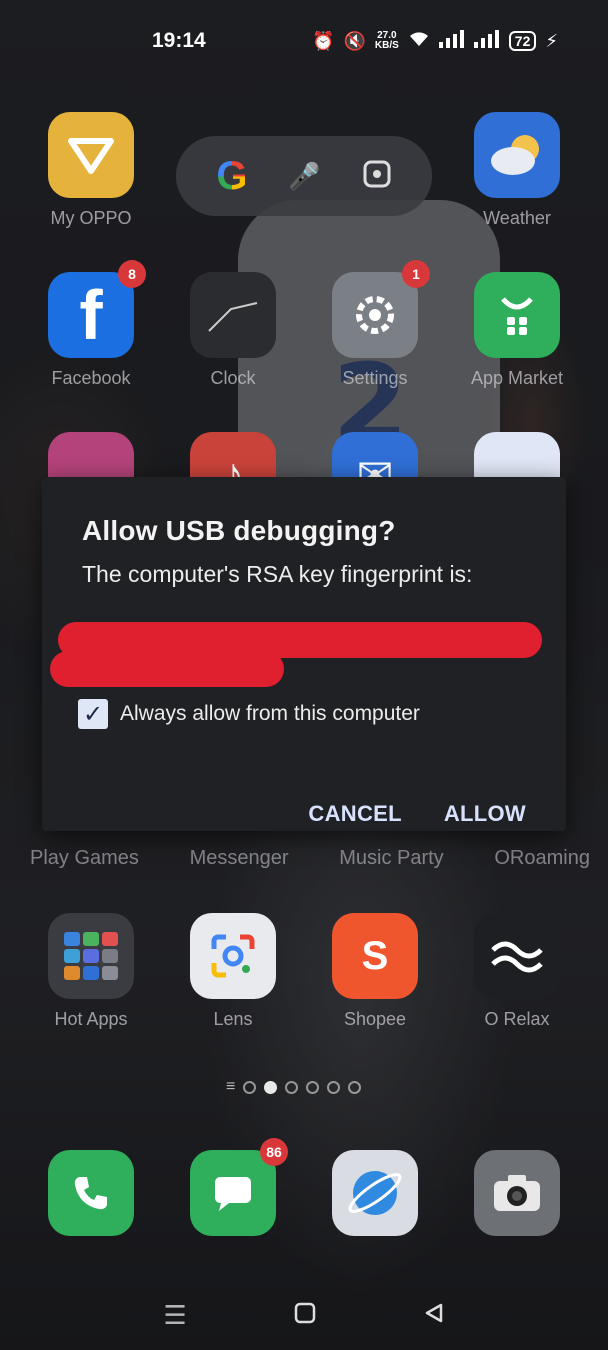 Image resolution: width=608 pixels, height=1350 pixels. I want to click on app-shopee: S Shopee, so click(375, 971).